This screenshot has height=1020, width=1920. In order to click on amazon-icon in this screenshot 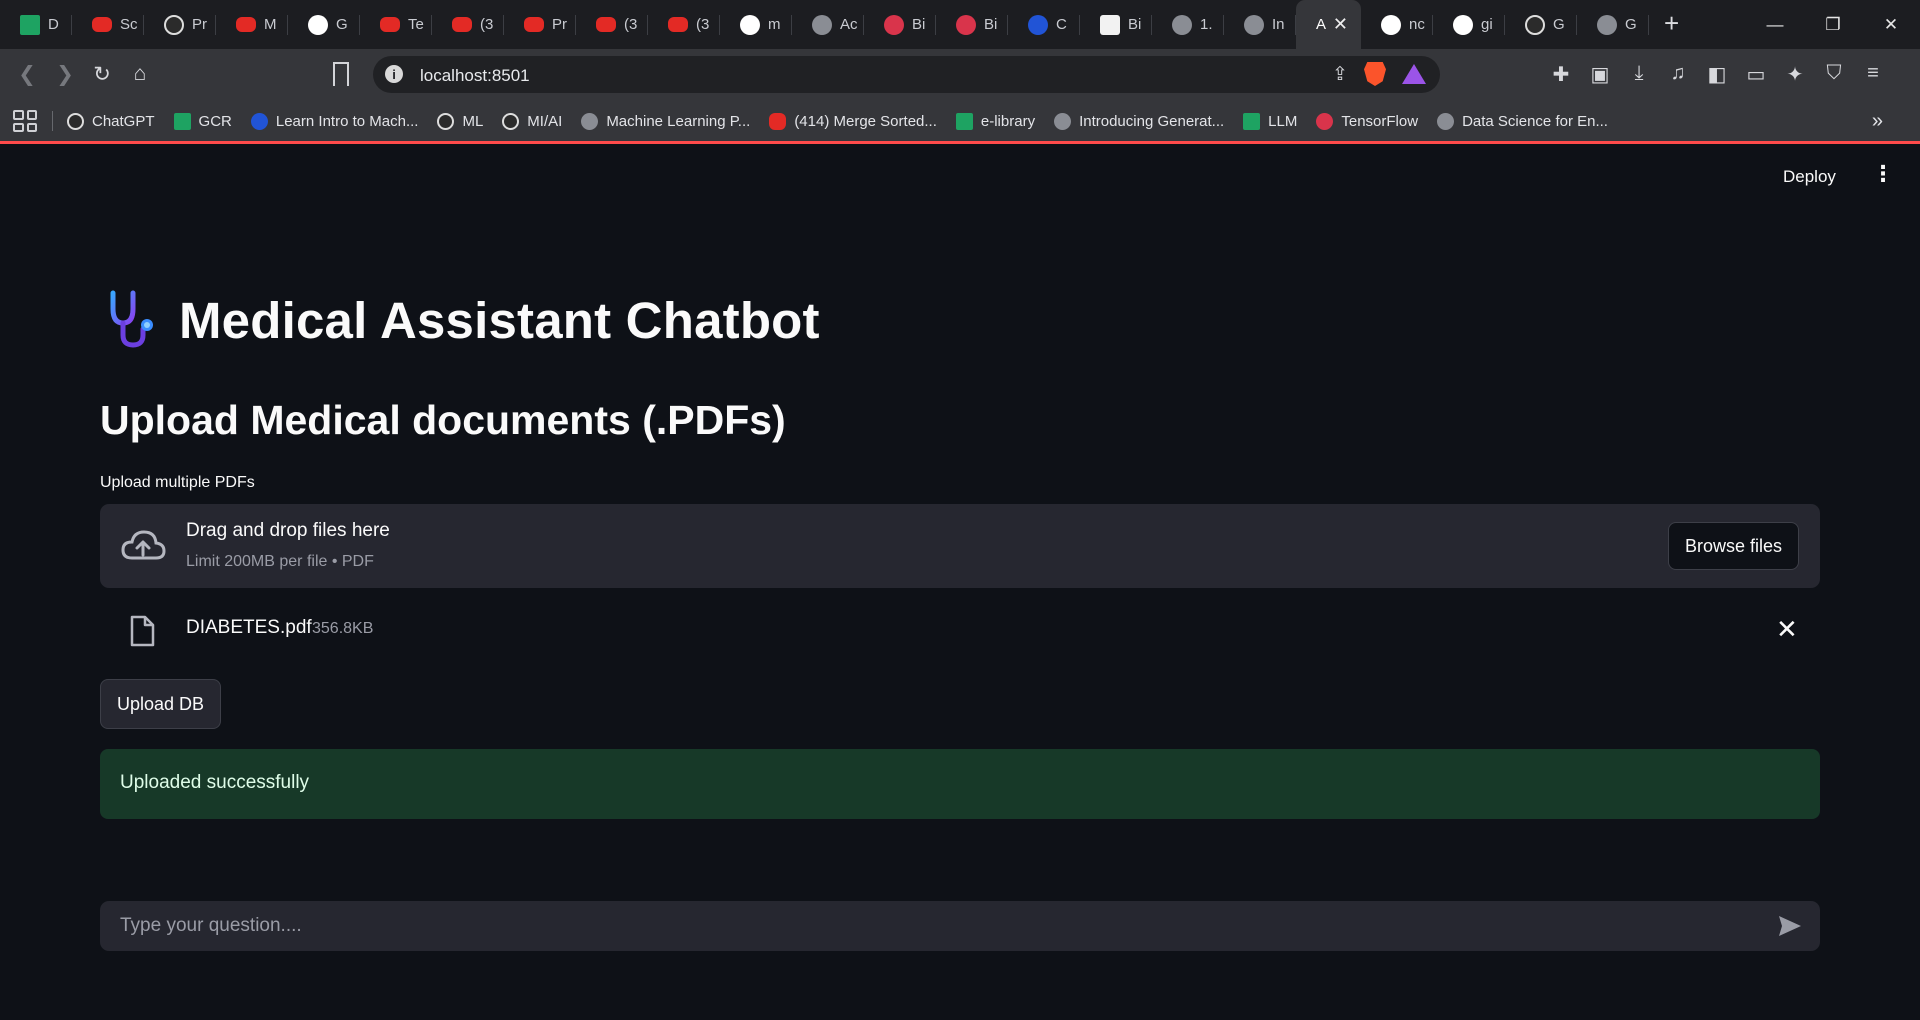, I will do `click(174, 24)`.